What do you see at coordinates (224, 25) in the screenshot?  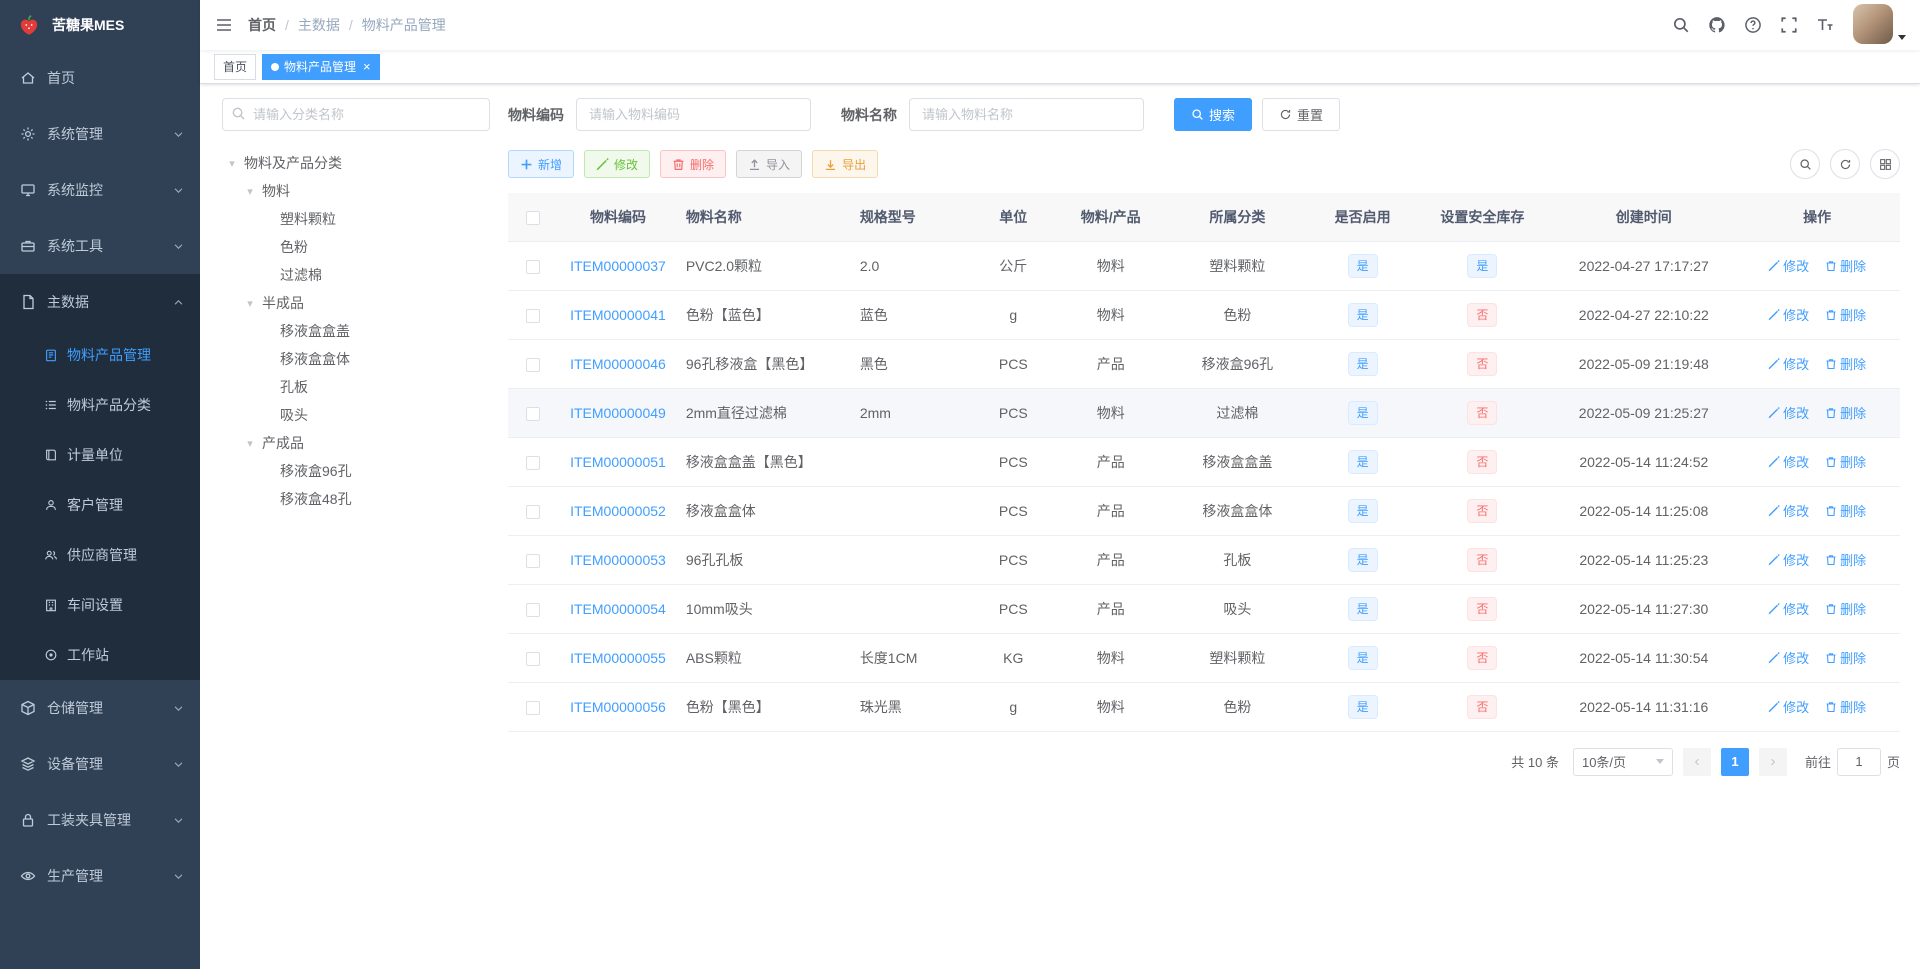 I see `sidebar-toggle-button` at bounding box center [224, 25].